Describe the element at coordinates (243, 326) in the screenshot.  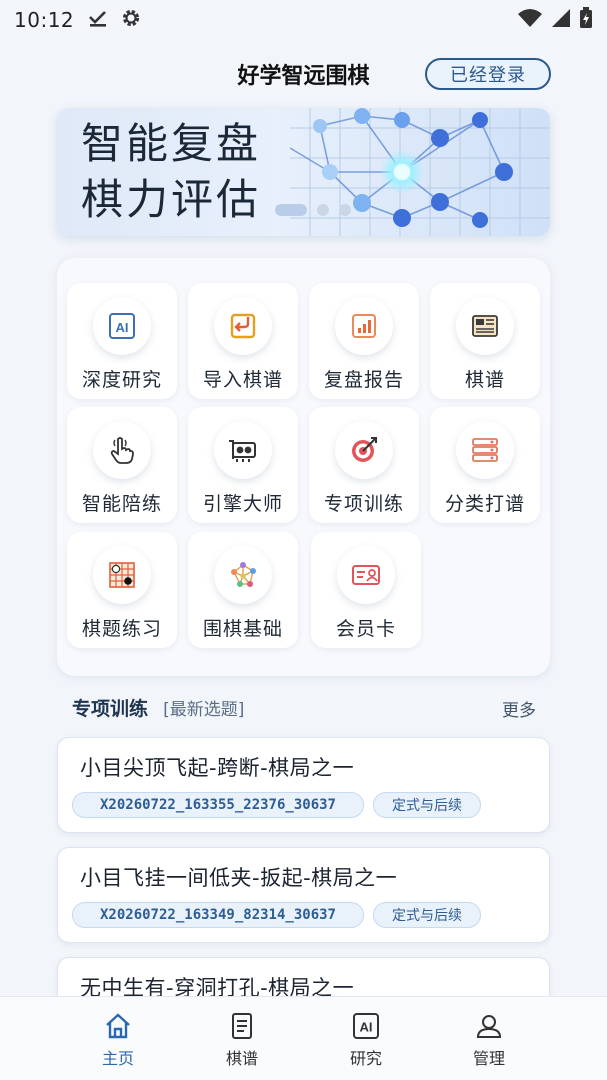
I see `import-icon` at that location.